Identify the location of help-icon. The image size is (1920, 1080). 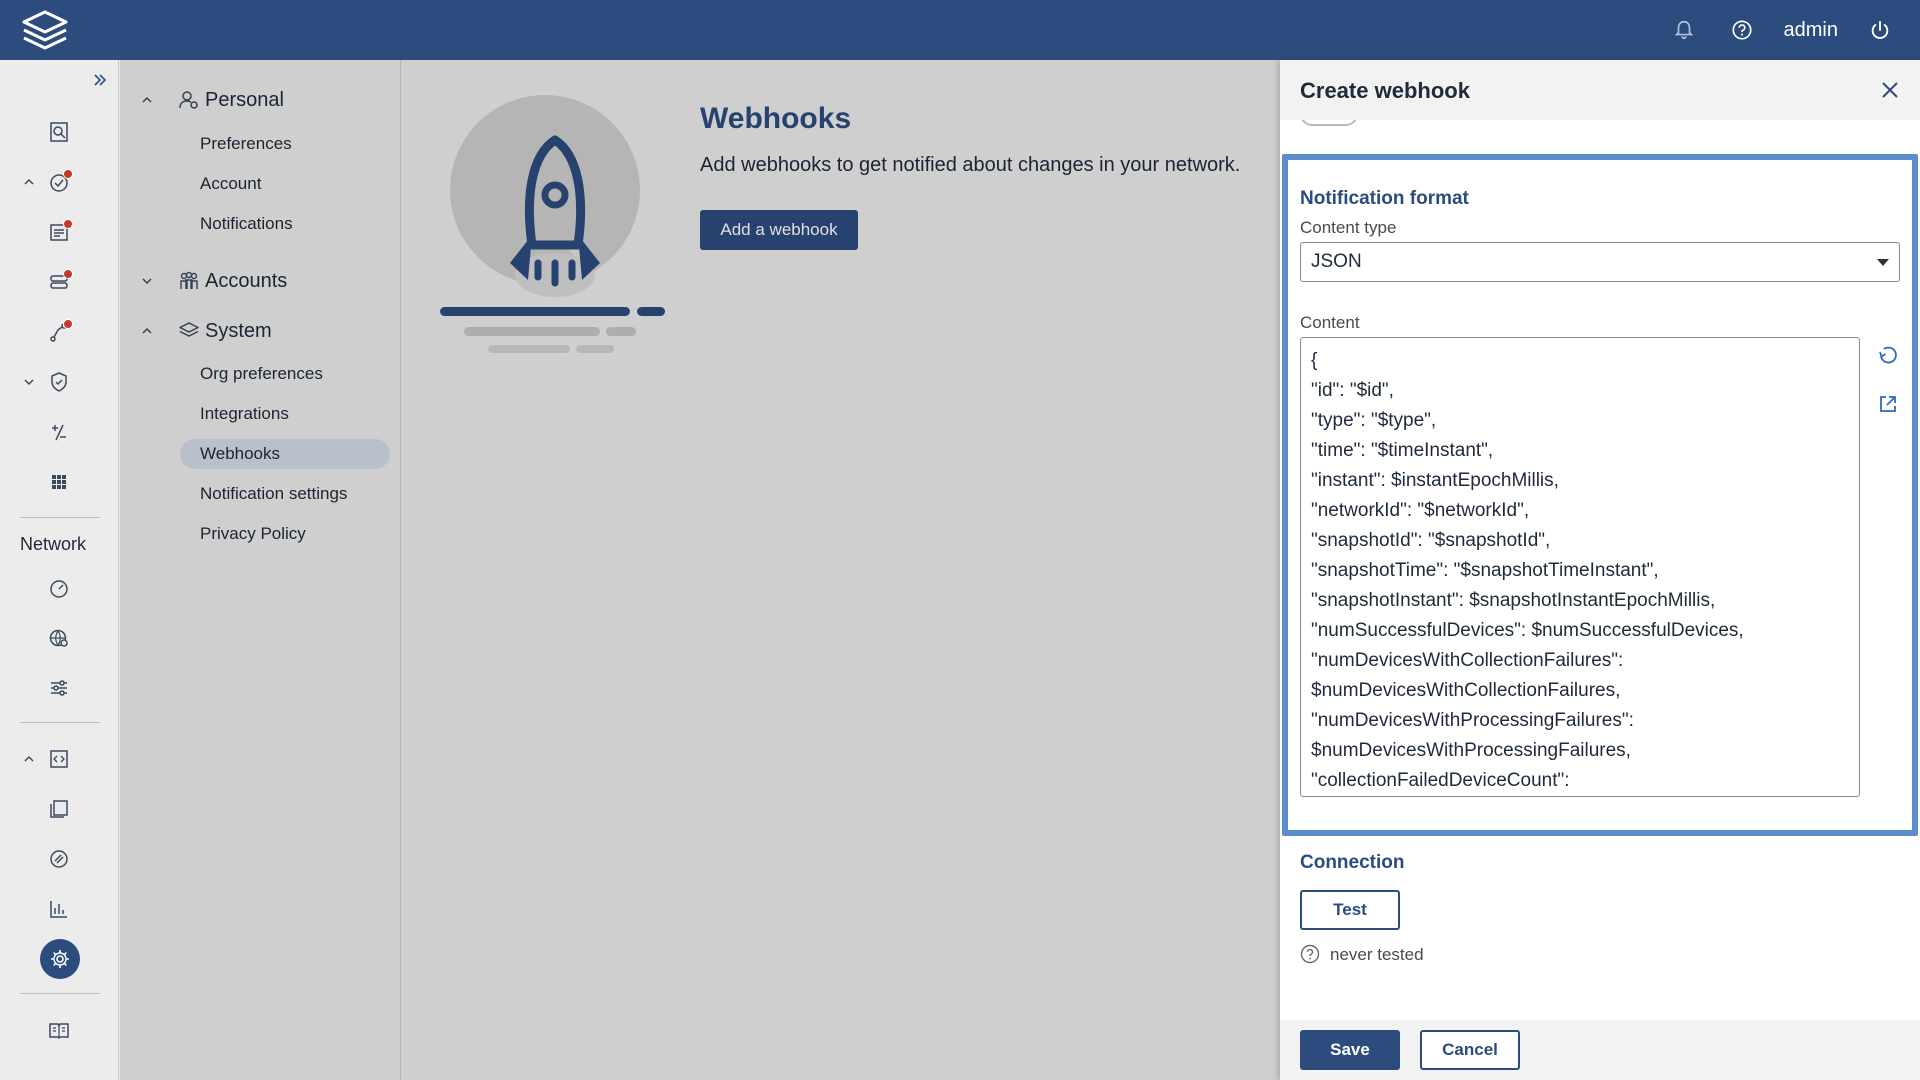
(1742, 30).